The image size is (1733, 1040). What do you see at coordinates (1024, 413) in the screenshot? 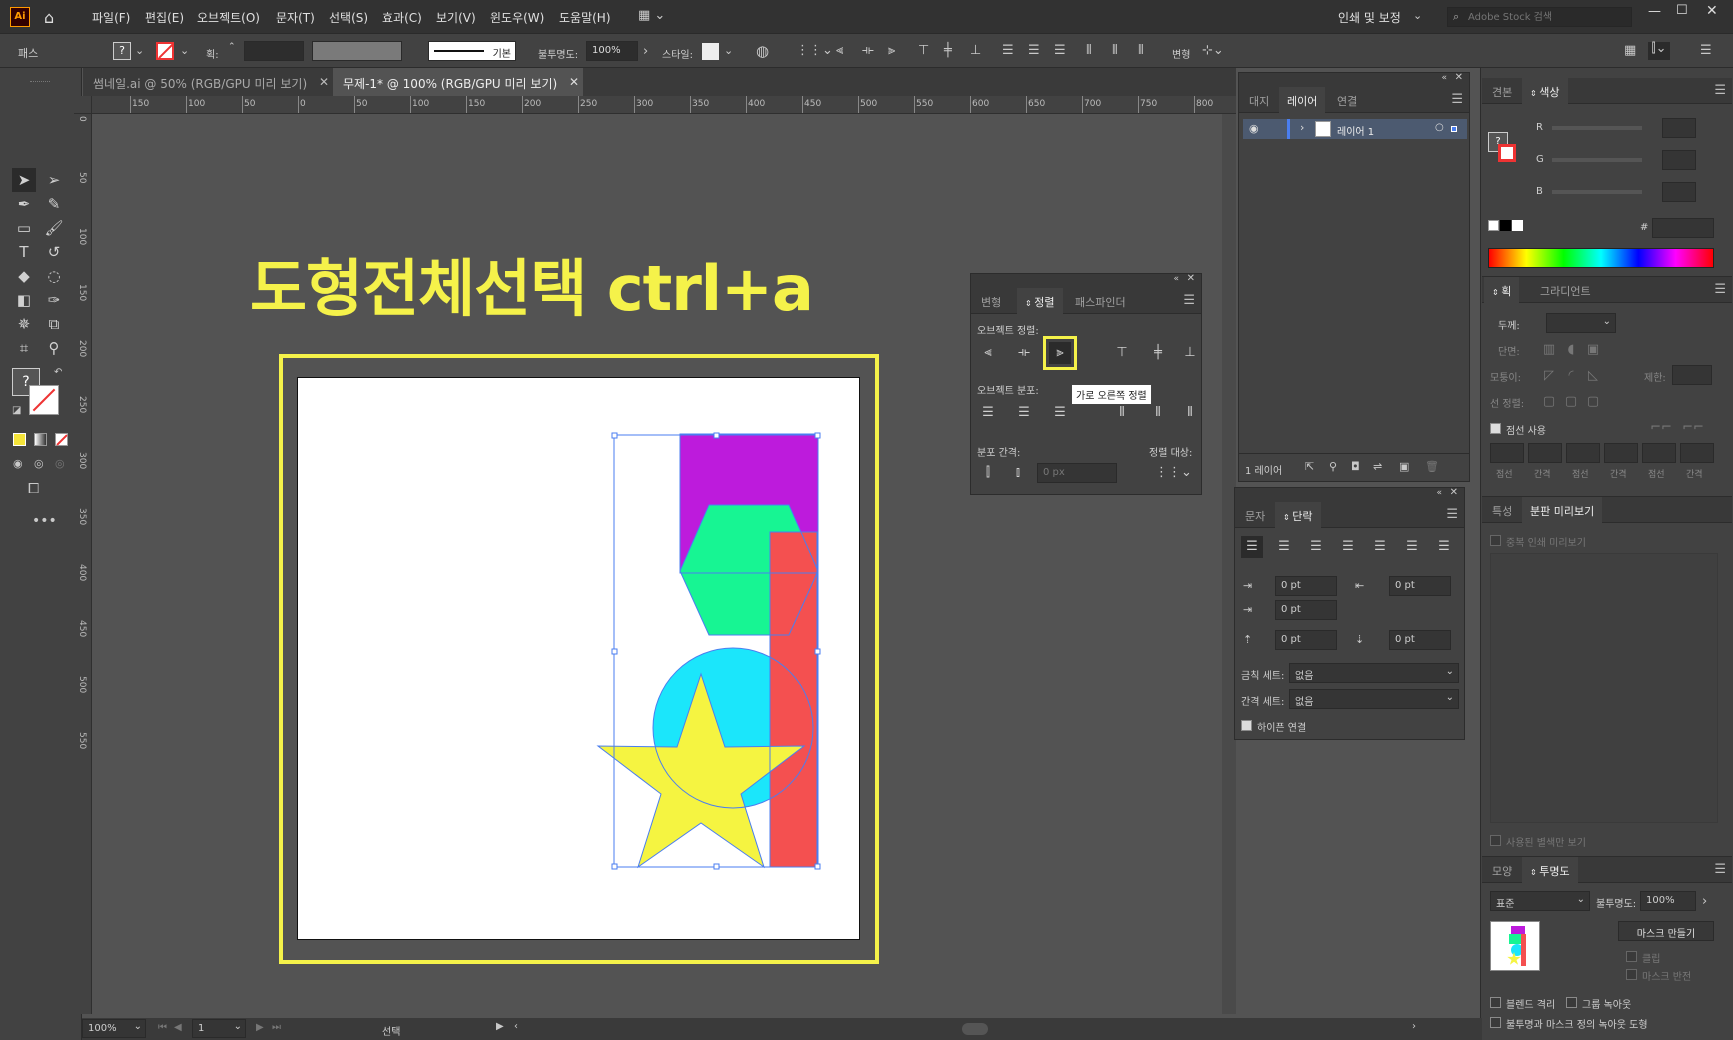
I see `distribute-vertical-center-icon: ☰` at bounding box center [1024, 413].